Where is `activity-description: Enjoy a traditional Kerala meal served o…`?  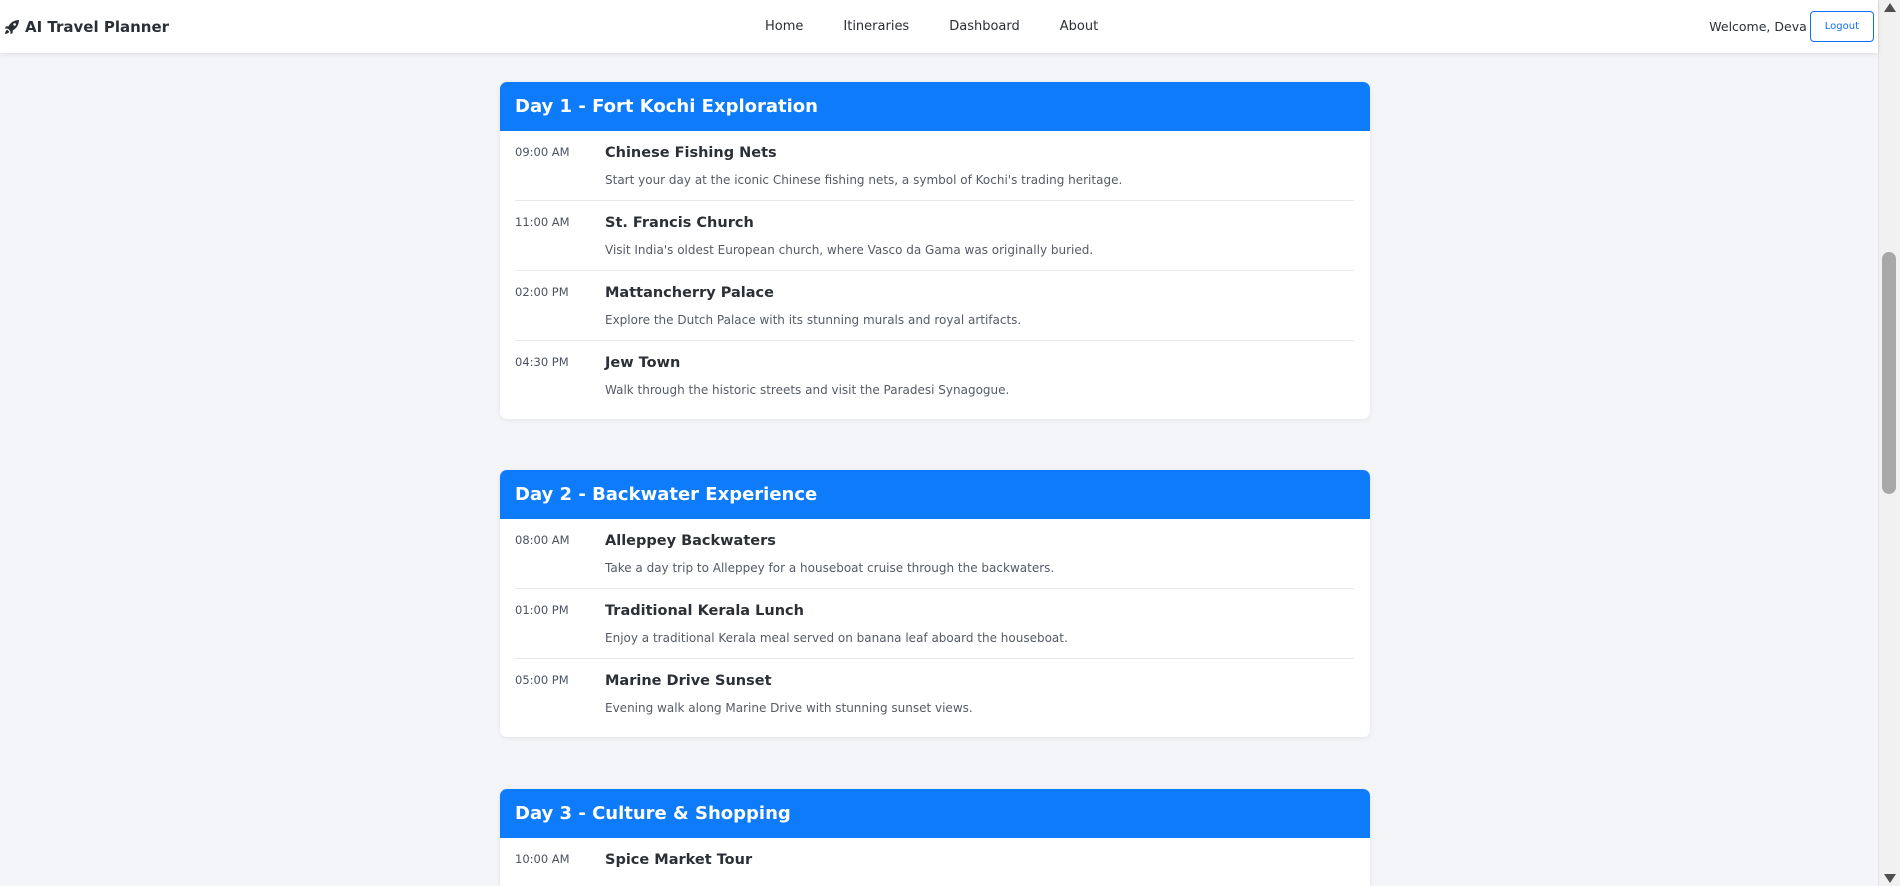 activity-description: Enjoy a traditional Kerala meal served o… is located at coordinates (836, 638).